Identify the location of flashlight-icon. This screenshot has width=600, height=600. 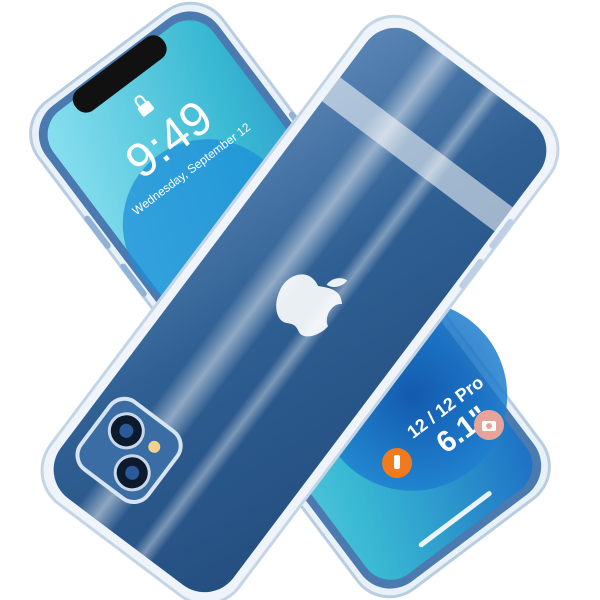
(397, 463).